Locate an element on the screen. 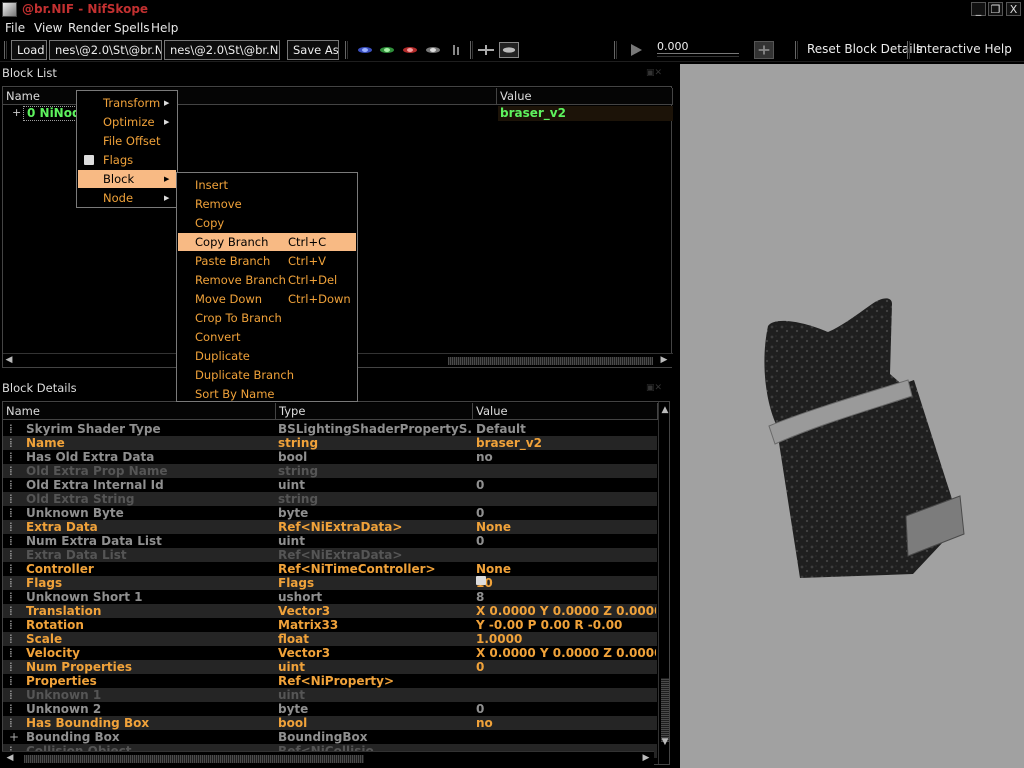 This screenshot has width=1024, height=768. menu-view: View is located at coordinates (48, 28).